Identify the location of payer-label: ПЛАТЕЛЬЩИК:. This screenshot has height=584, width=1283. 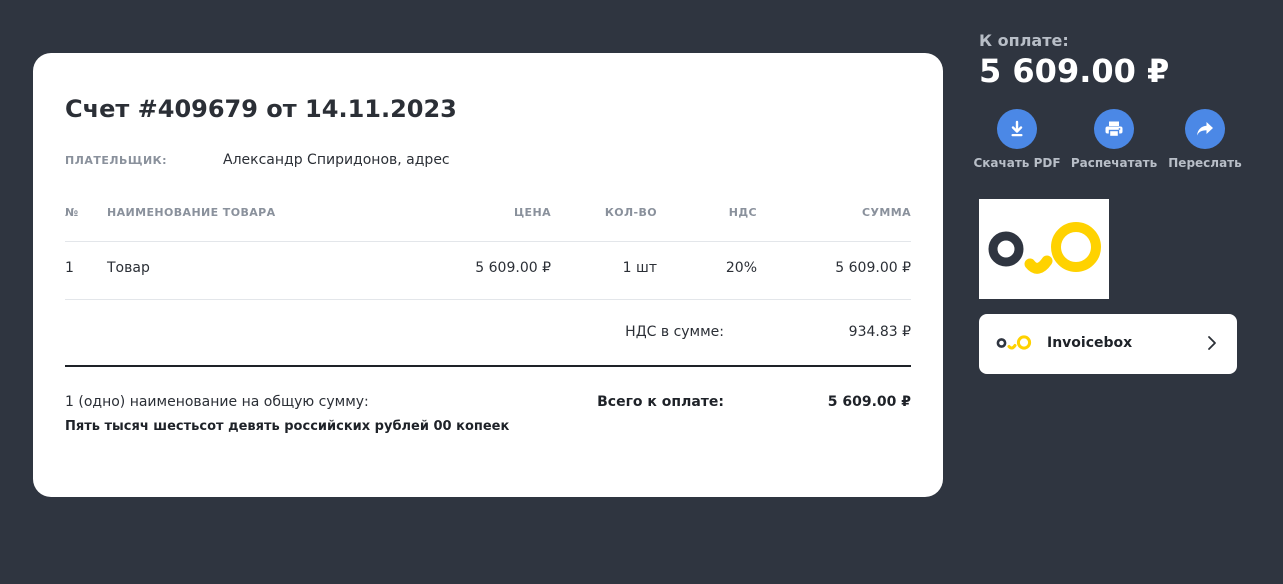
(116, 160).